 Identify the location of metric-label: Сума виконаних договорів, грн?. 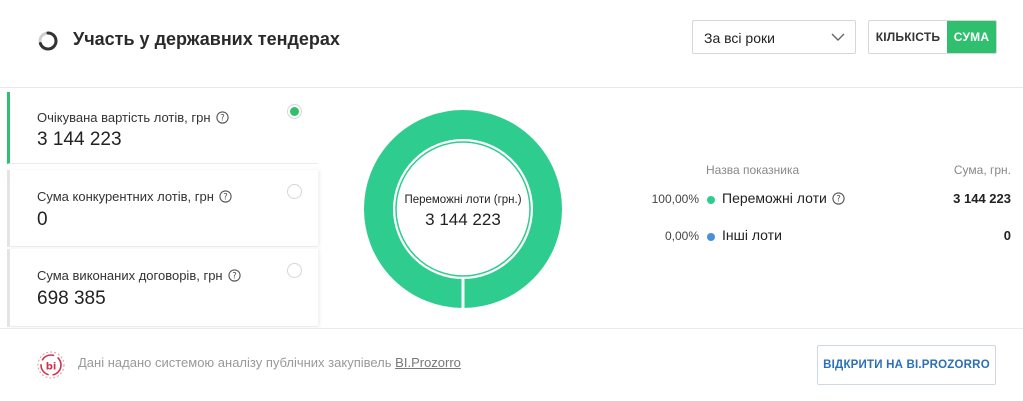
(139, 275).